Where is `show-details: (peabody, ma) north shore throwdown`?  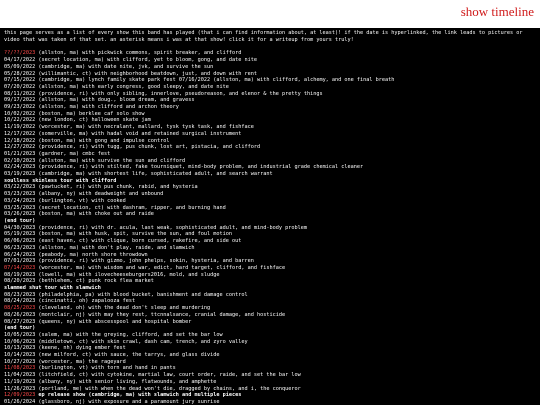 show-details: (peabody, ma) north shore throwdown is located at coordinates (91, 254).